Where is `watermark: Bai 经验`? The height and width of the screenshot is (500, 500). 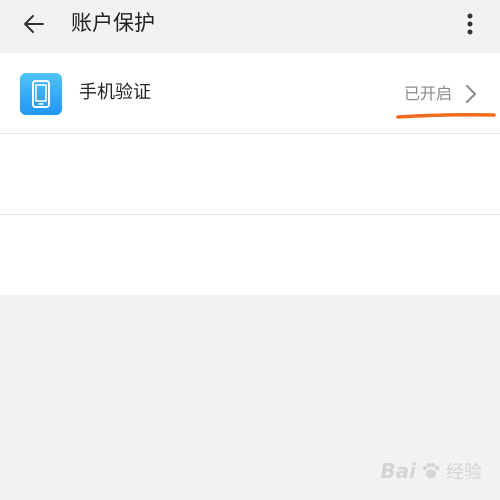
watermark: Bai 经验 is located at coordinates (431, 471).